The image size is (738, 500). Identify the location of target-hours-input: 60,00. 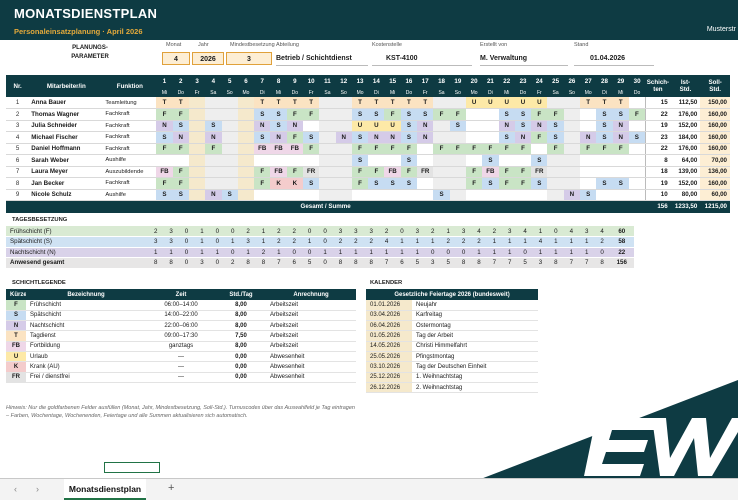
(715, 195).